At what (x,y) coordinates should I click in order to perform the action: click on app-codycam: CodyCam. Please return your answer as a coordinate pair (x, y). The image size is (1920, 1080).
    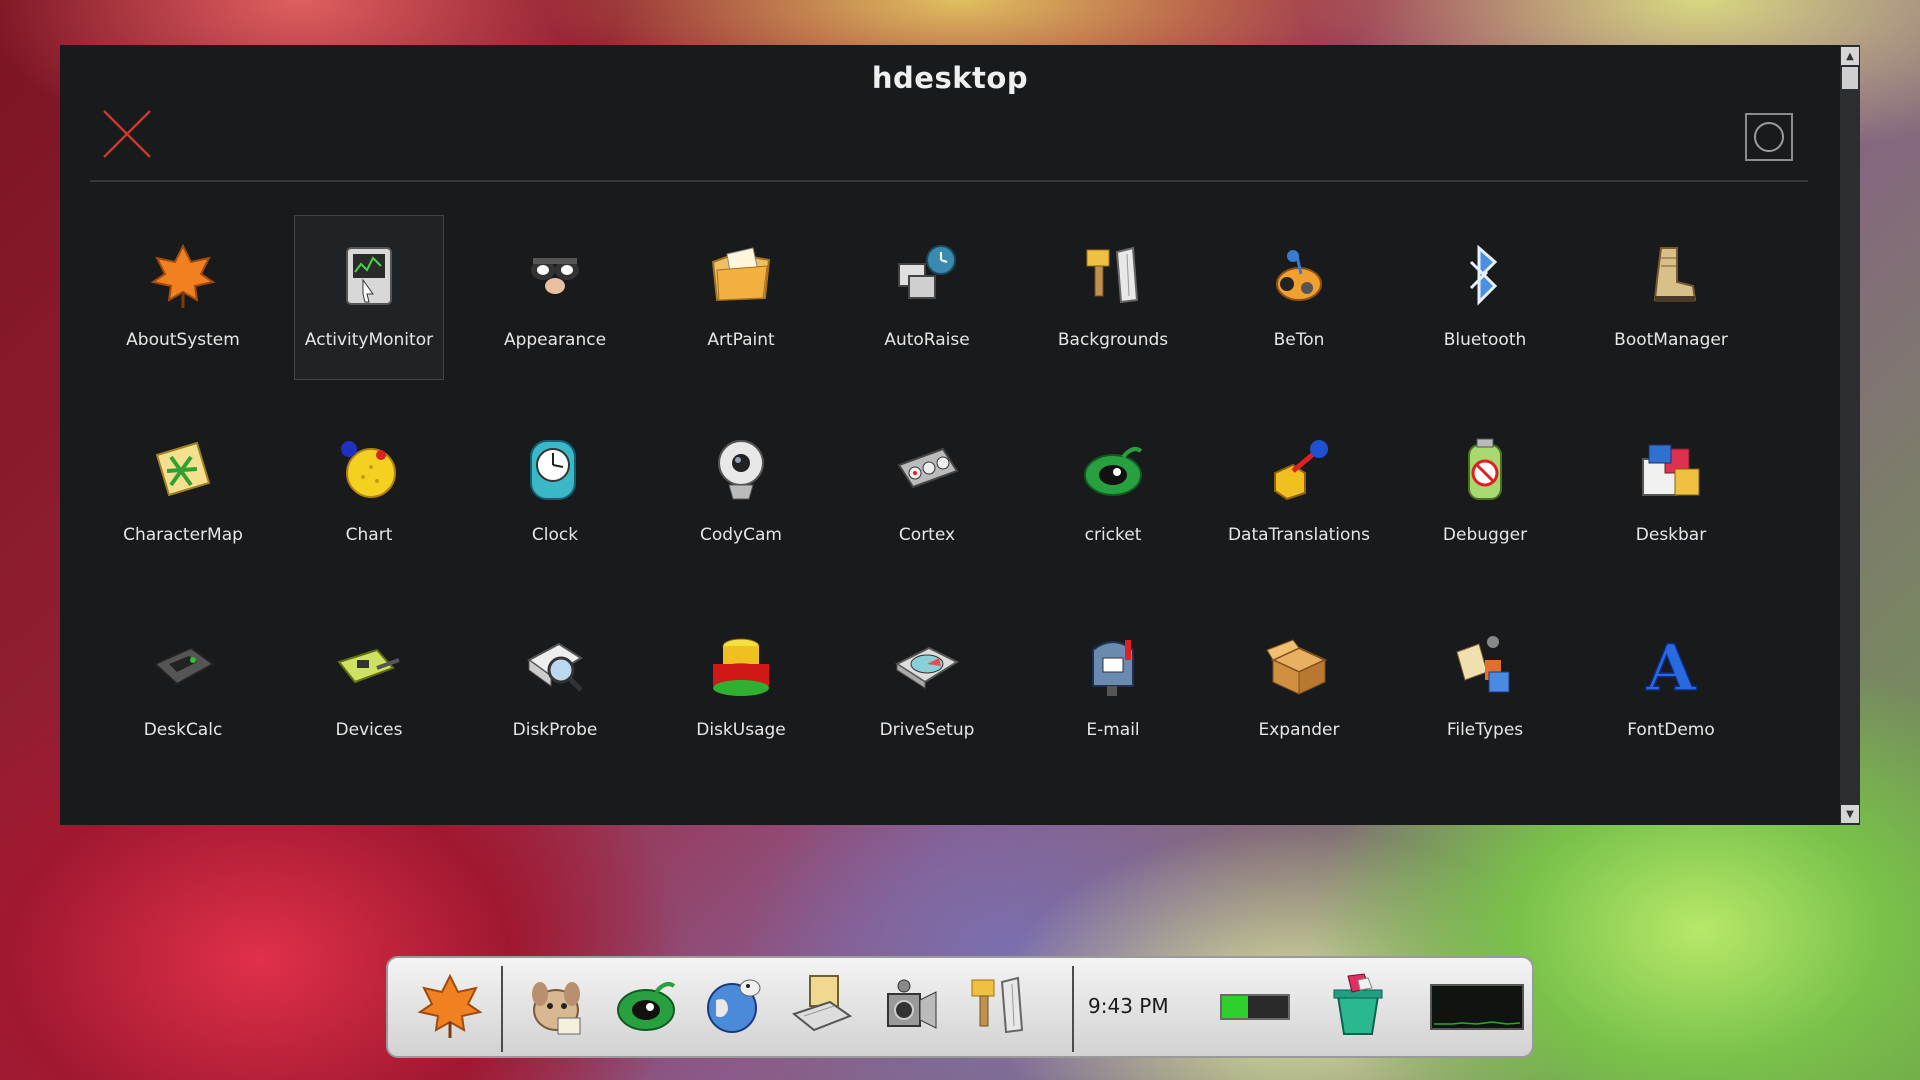
    Looking at the image, I should click on (741, 492).